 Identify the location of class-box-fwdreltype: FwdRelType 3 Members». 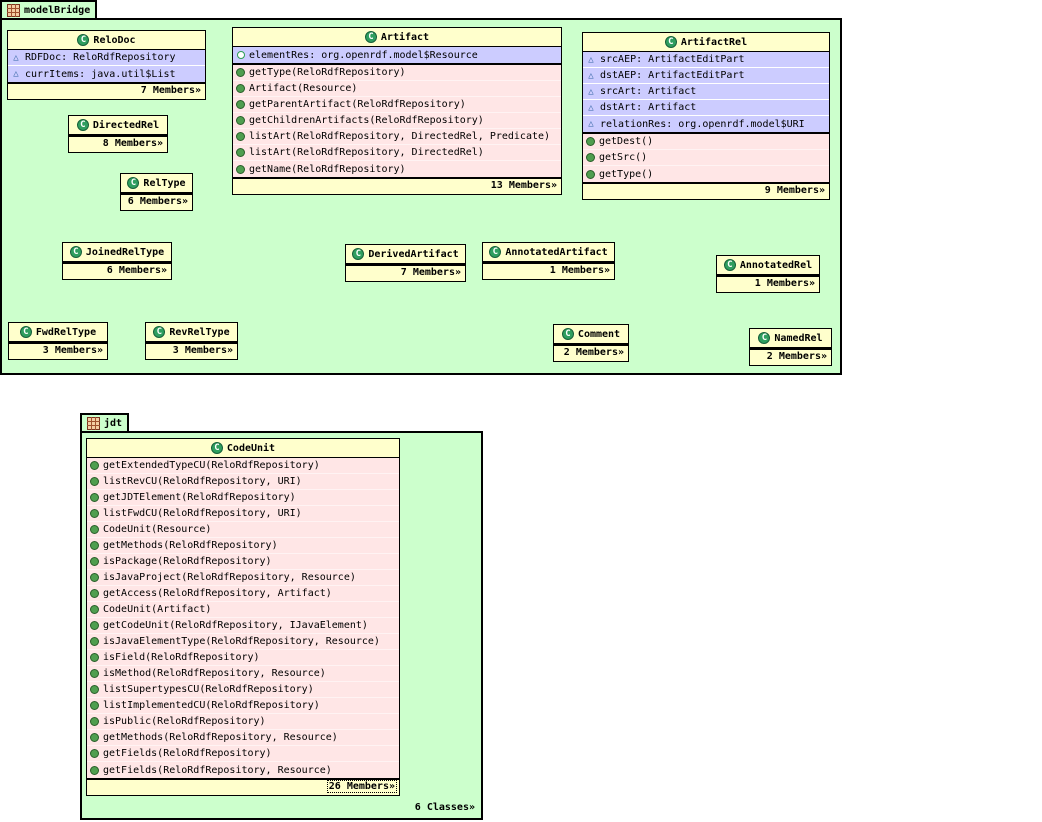
(58, 341).